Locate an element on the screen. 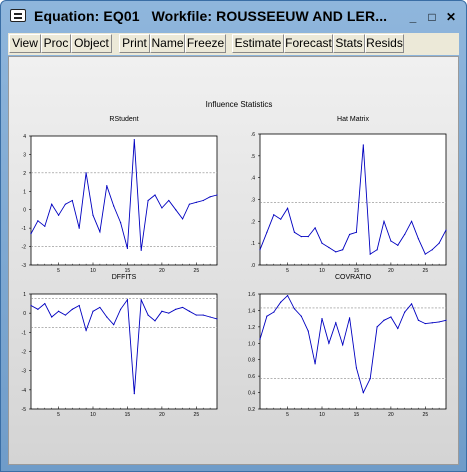  hat-matrix-y-tick-label: .3 is located at coordinates (253, 201).